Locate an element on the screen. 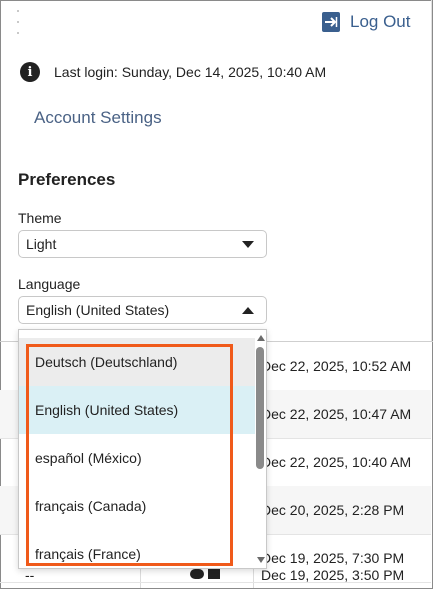 The height and width of the screenshot is (589, 433). panel-edge is located at coordinates (431, 170).